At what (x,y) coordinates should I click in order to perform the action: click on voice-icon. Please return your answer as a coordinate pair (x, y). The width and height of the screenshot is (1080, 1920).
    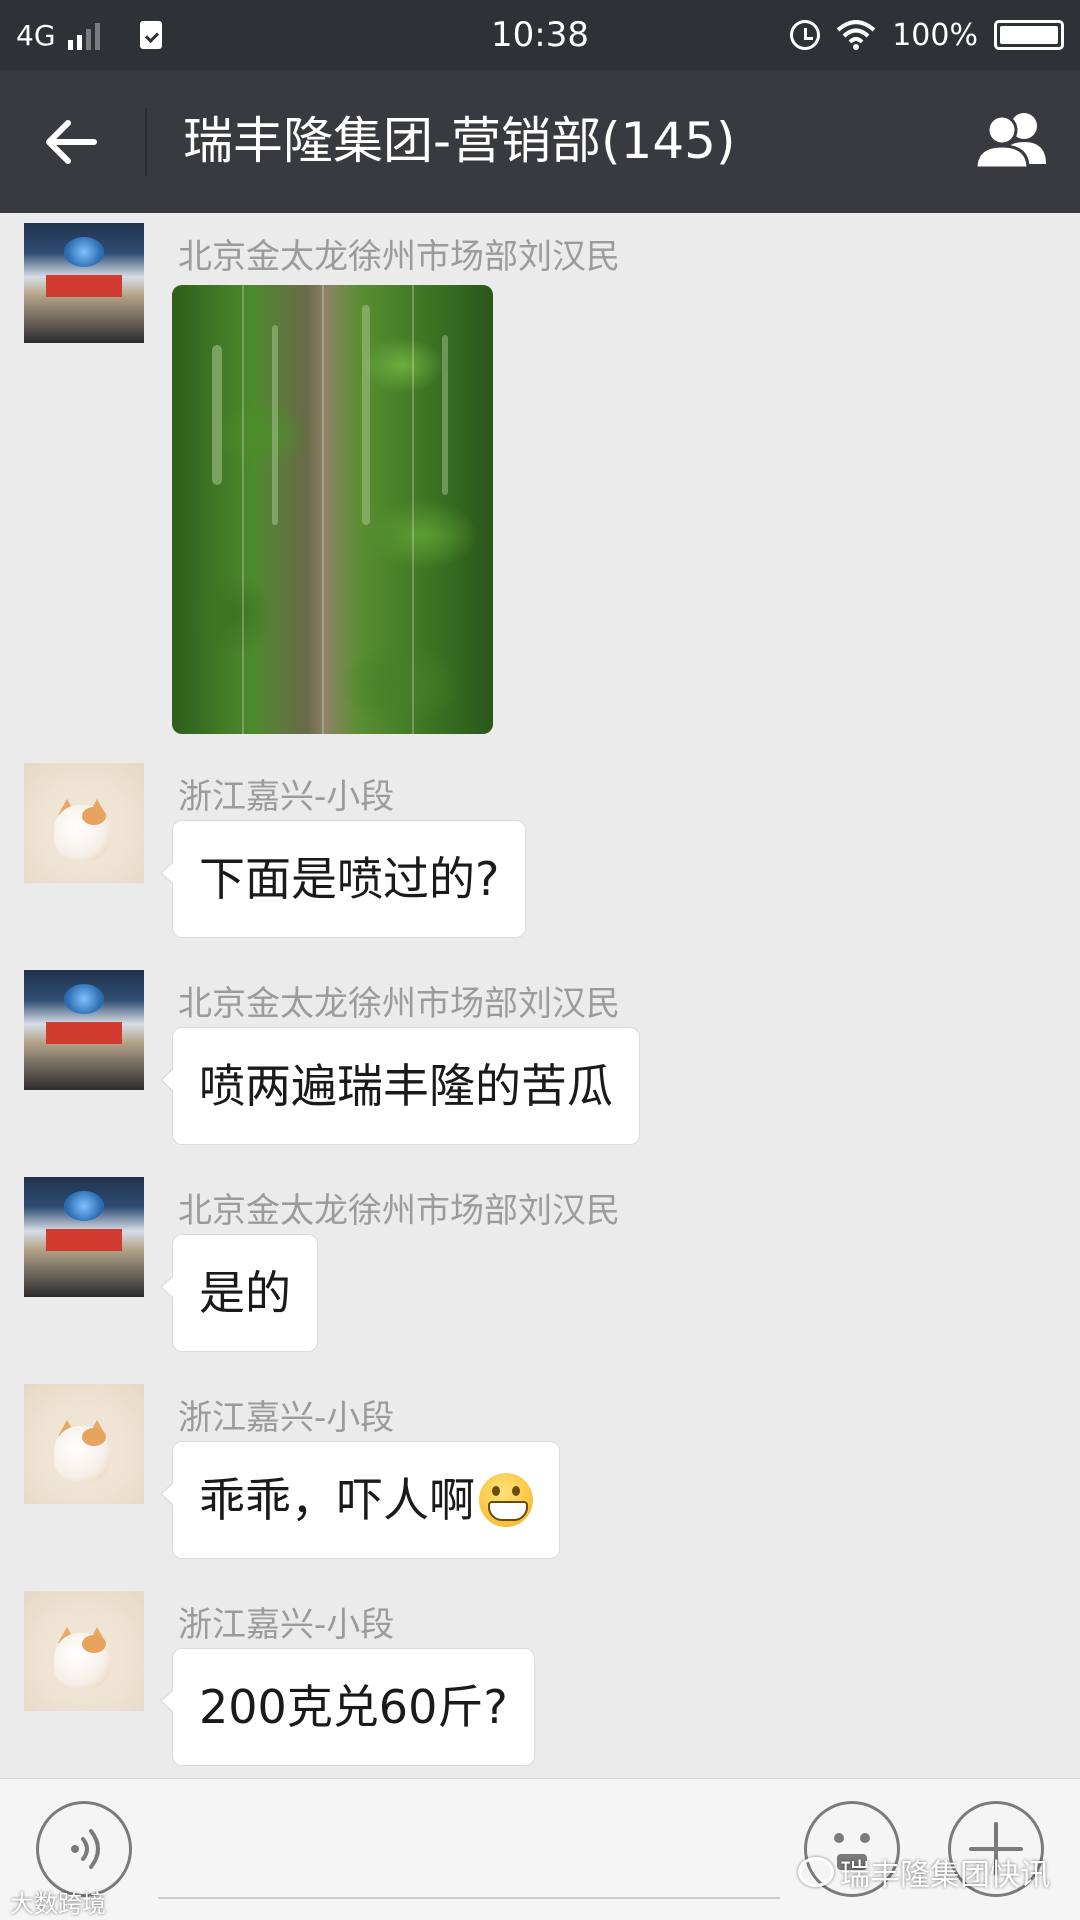
    Looking at the image, I should click on (85, 1849).